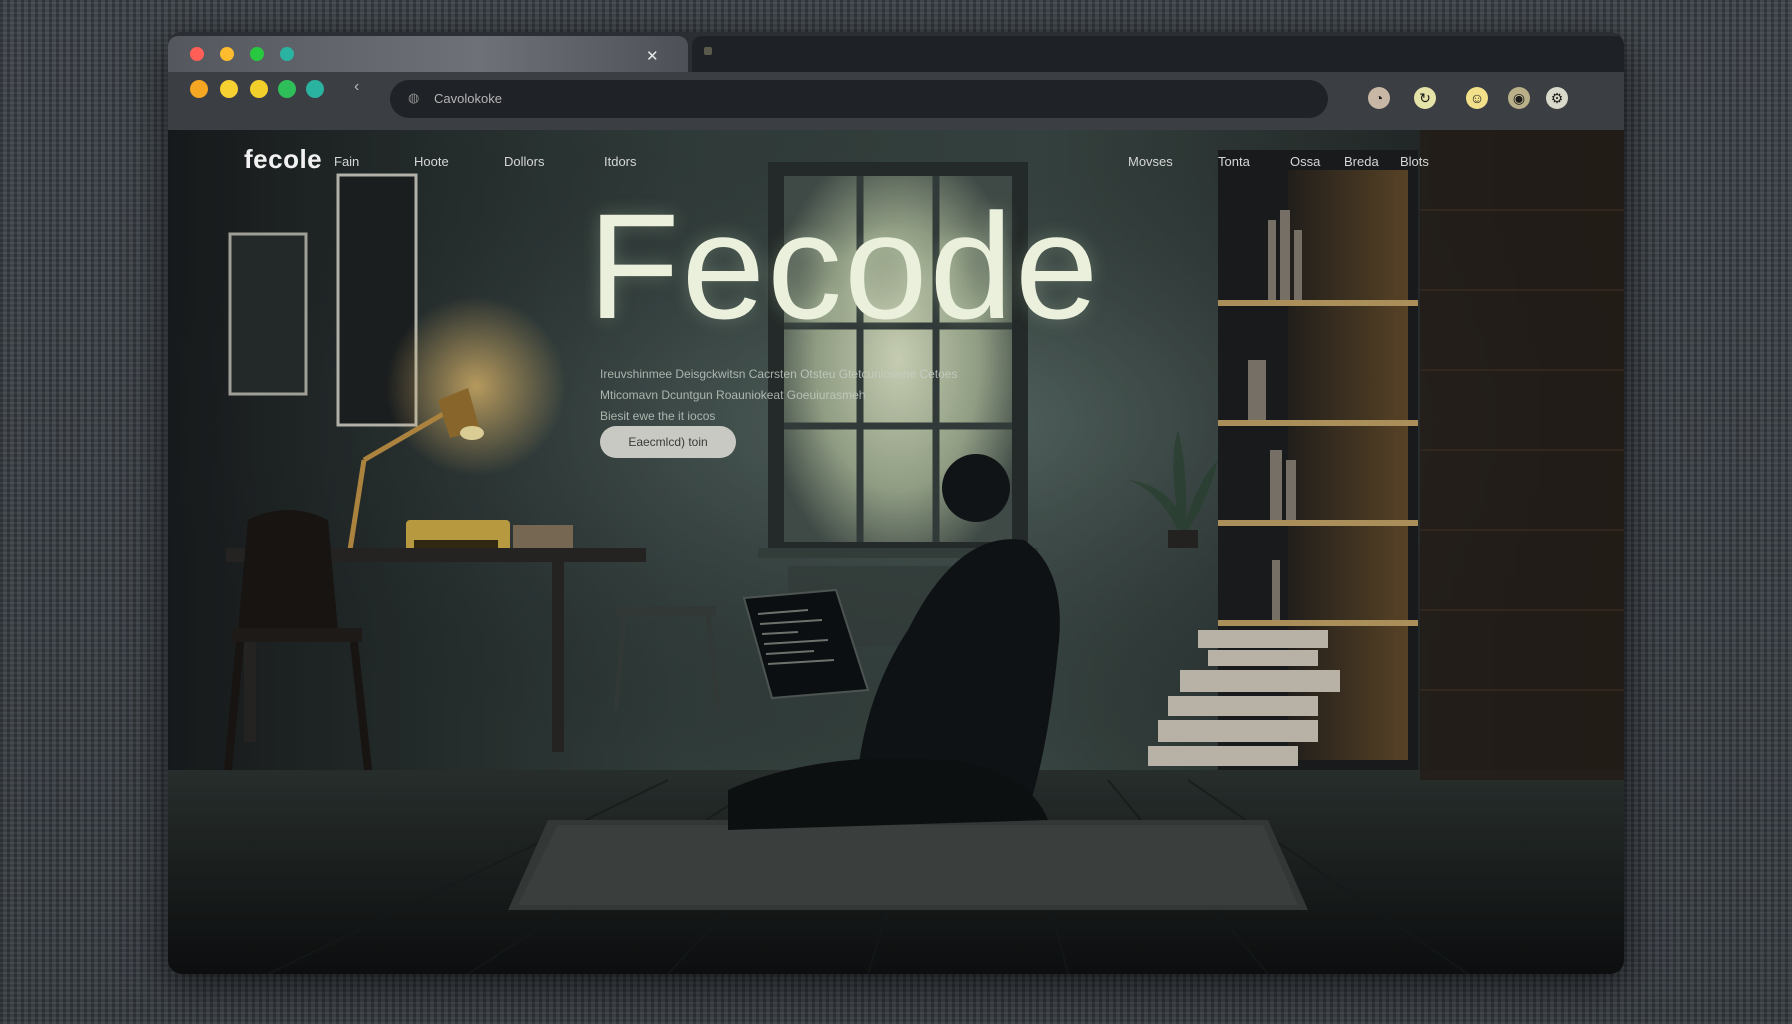  What do you see at coordinates (287, 54) in the screenshot?
I see `tab-favicon` at bounding box center [287, 54].